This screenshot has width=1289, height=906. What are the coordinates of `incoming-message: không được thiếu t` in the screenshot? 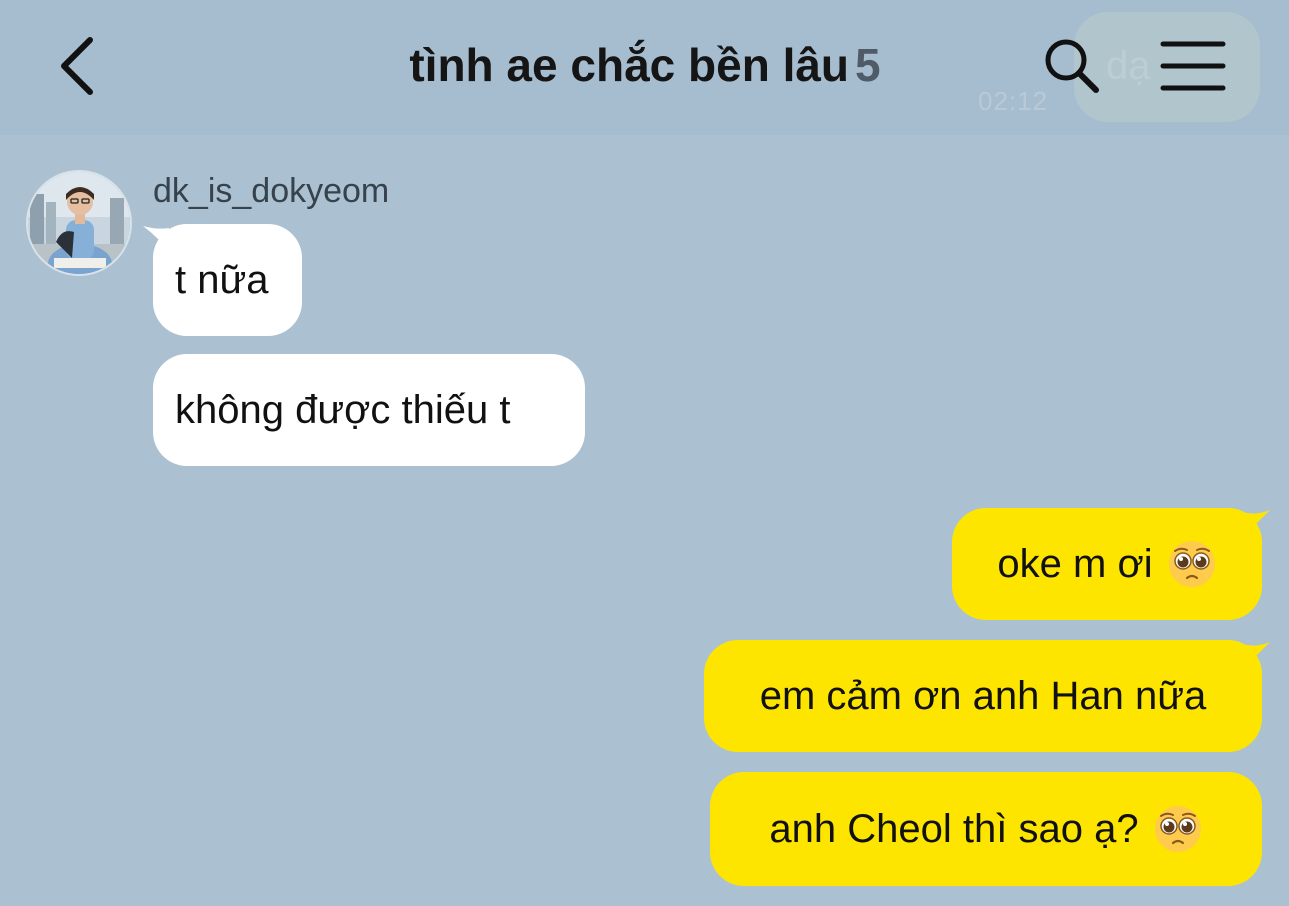 It's located at (369, 410).